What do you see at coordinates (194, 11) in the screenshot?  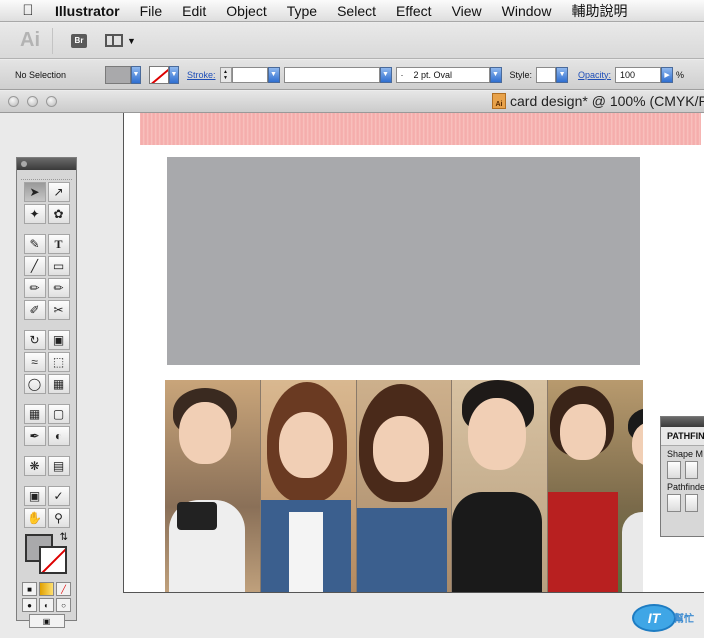 I see `menu-edit: Edit` at bounding box center [194, 11].